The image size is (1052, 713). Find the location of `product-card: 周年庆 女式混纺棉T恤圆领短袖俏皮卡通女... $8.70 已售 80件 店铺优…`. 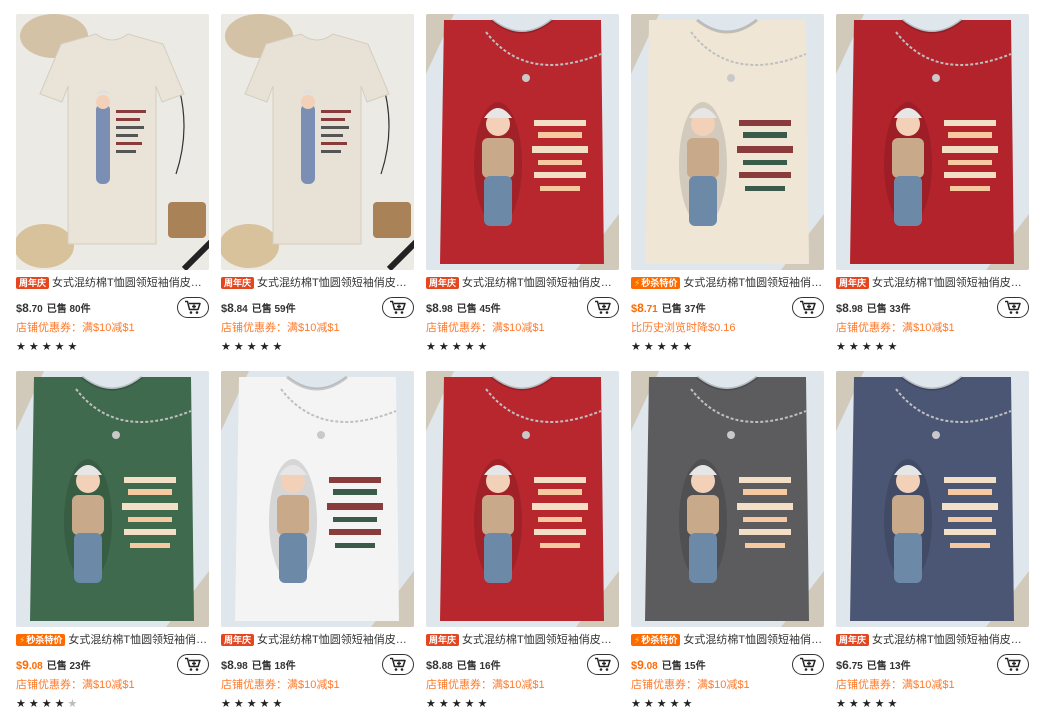

product-card: 周年庆 女式混纺棉T恤圆领短袖俏皮卡通女... $8.70 已售 80件 店铺优… is located at coordinates (112, 184).